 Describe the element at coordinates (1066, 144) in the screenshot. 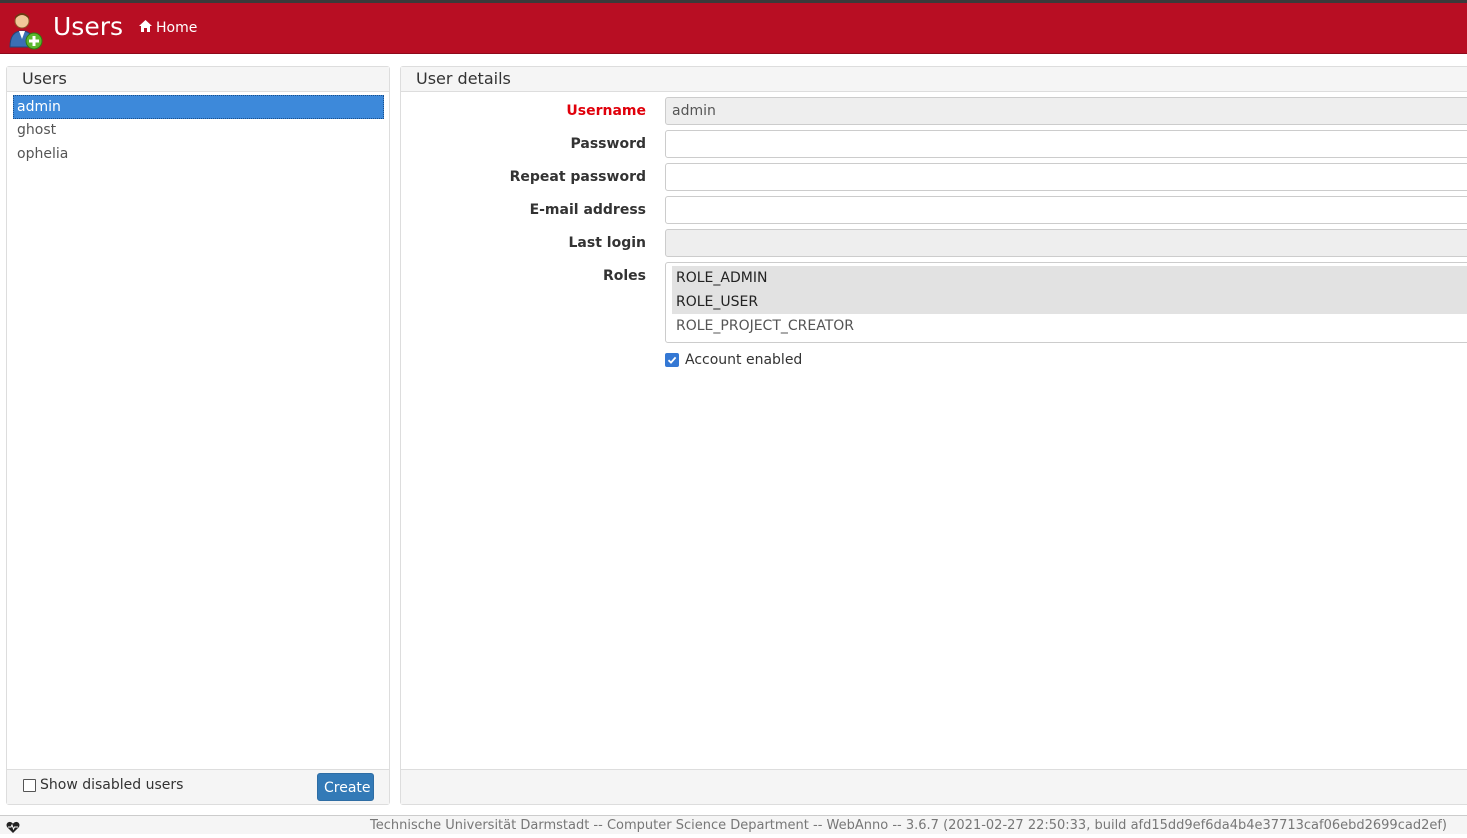

I see `password-field` at that location.